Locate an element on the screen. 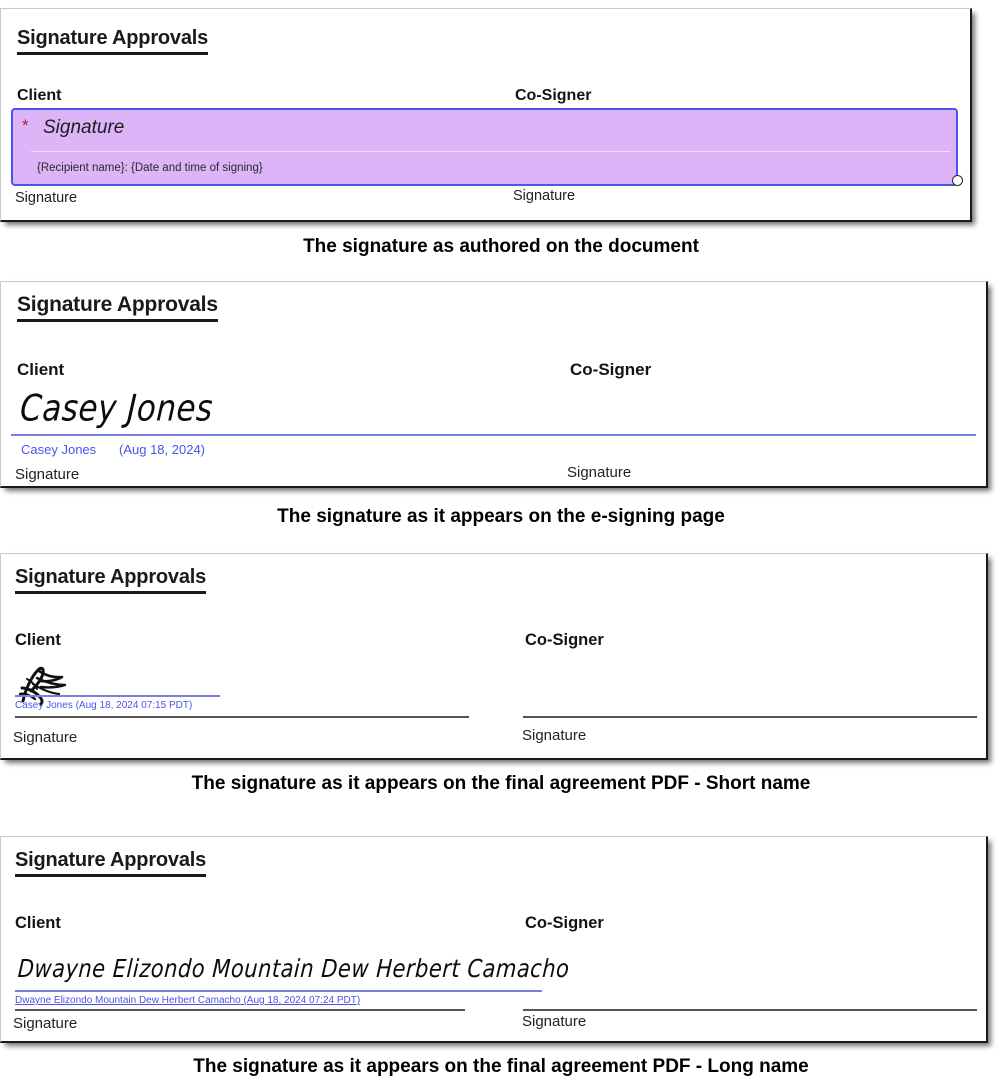 This screenshot has height=1092, width=1002. panel2-client-header: Client is located at coordinates (41, 369).